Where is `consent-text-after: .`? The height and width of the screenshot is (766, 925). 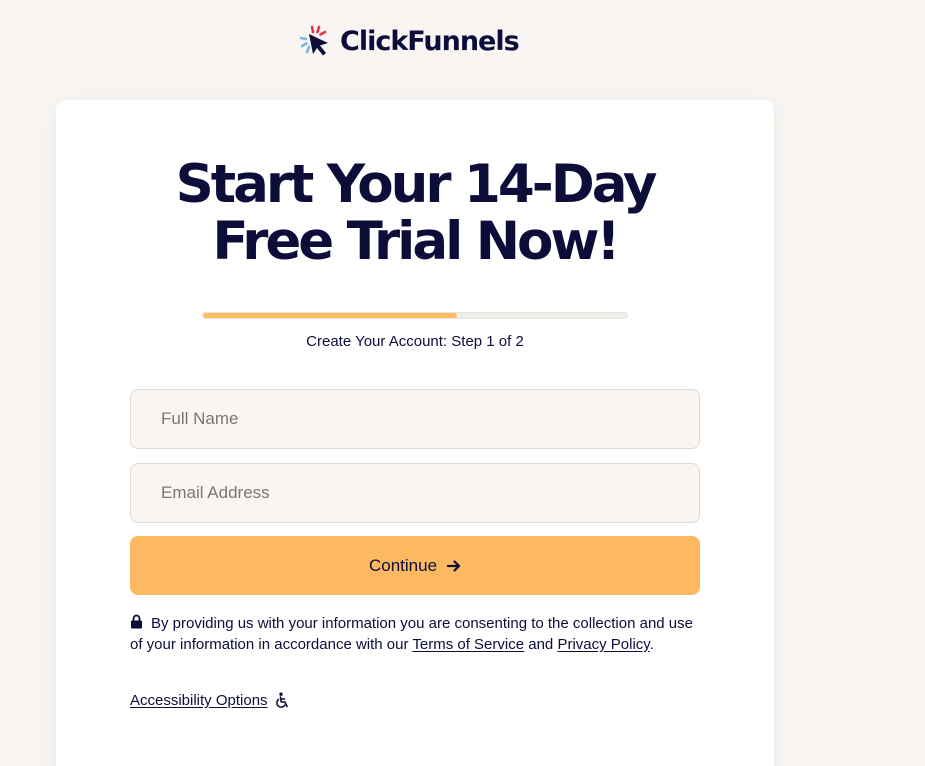 consent-text-after: . is located at coordinates (651, 644).